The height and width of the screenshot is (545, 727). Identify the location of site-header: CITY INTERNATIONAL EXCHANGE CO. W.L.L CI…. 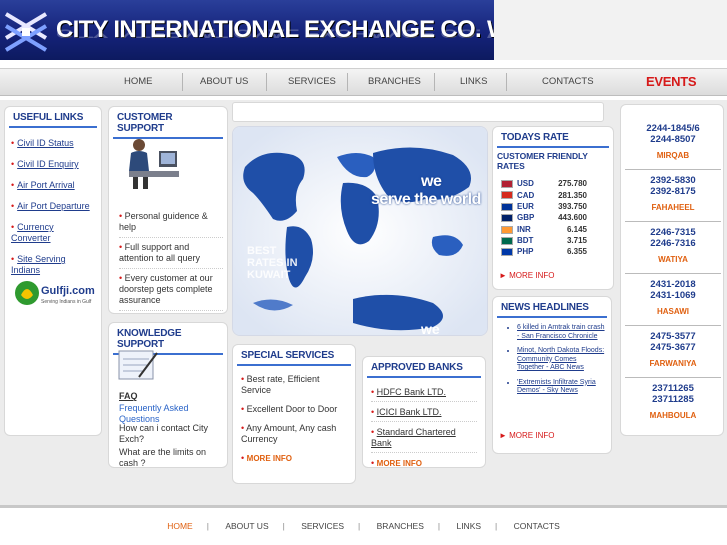
(274, 30).